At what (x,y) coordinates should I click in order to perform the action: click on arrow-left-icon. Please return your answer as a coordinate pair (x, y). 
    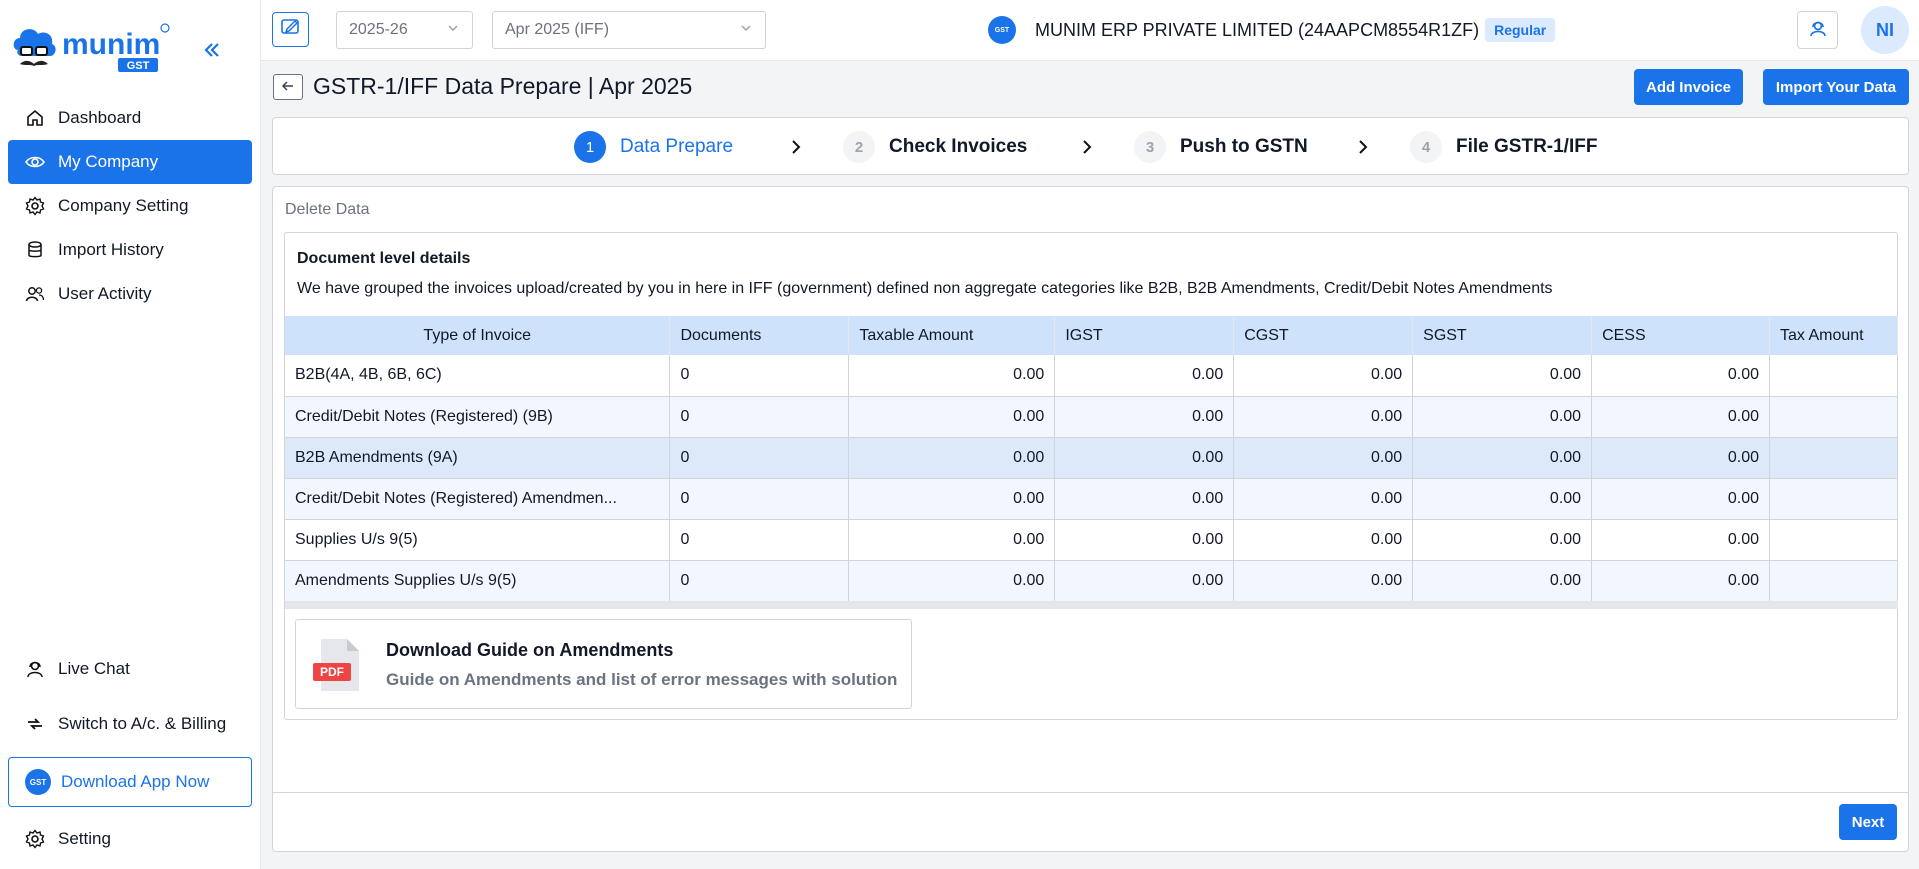
    Looking at the image, I should click on (288, 87).